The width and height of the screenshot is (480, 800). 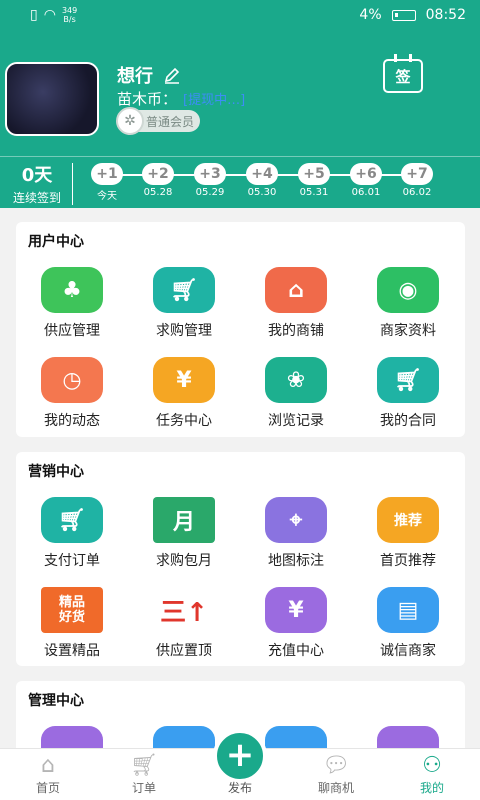 What do you see at coordinates (403, 73) in the screenshot?
I see `signin-calendar-button: 签` at bounding box center [403, 73].